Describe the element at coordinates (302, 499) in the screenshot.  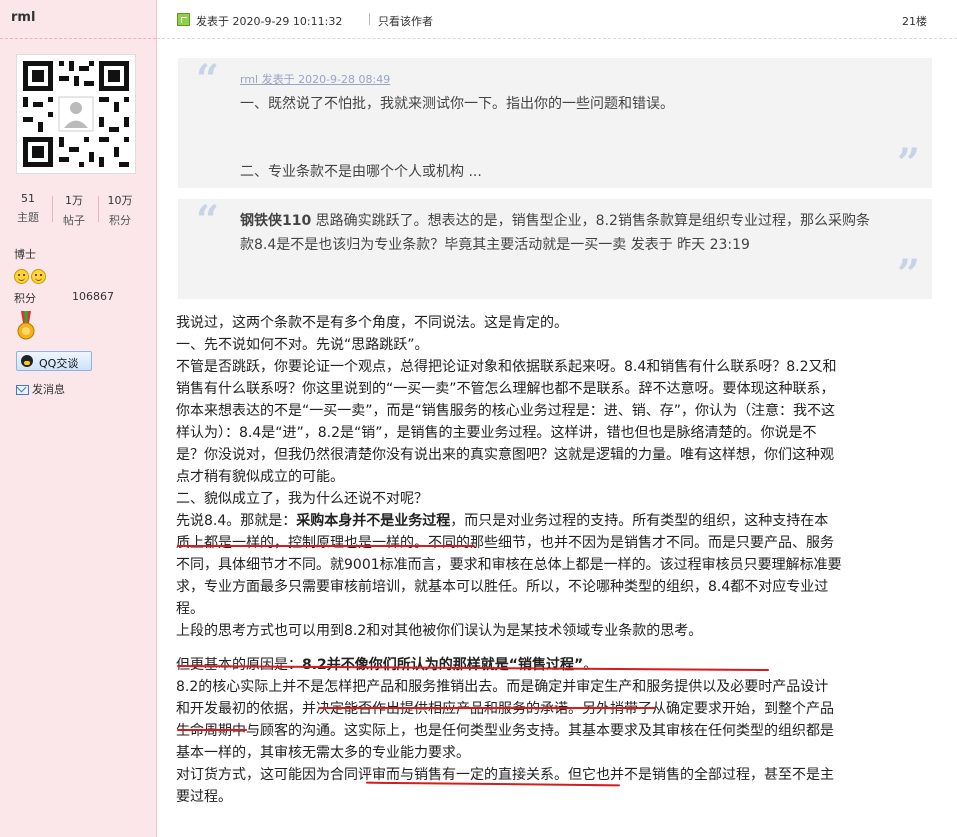
I see `body-line: 二、貌似成立了，我为什么还说不对呢？` at that location.